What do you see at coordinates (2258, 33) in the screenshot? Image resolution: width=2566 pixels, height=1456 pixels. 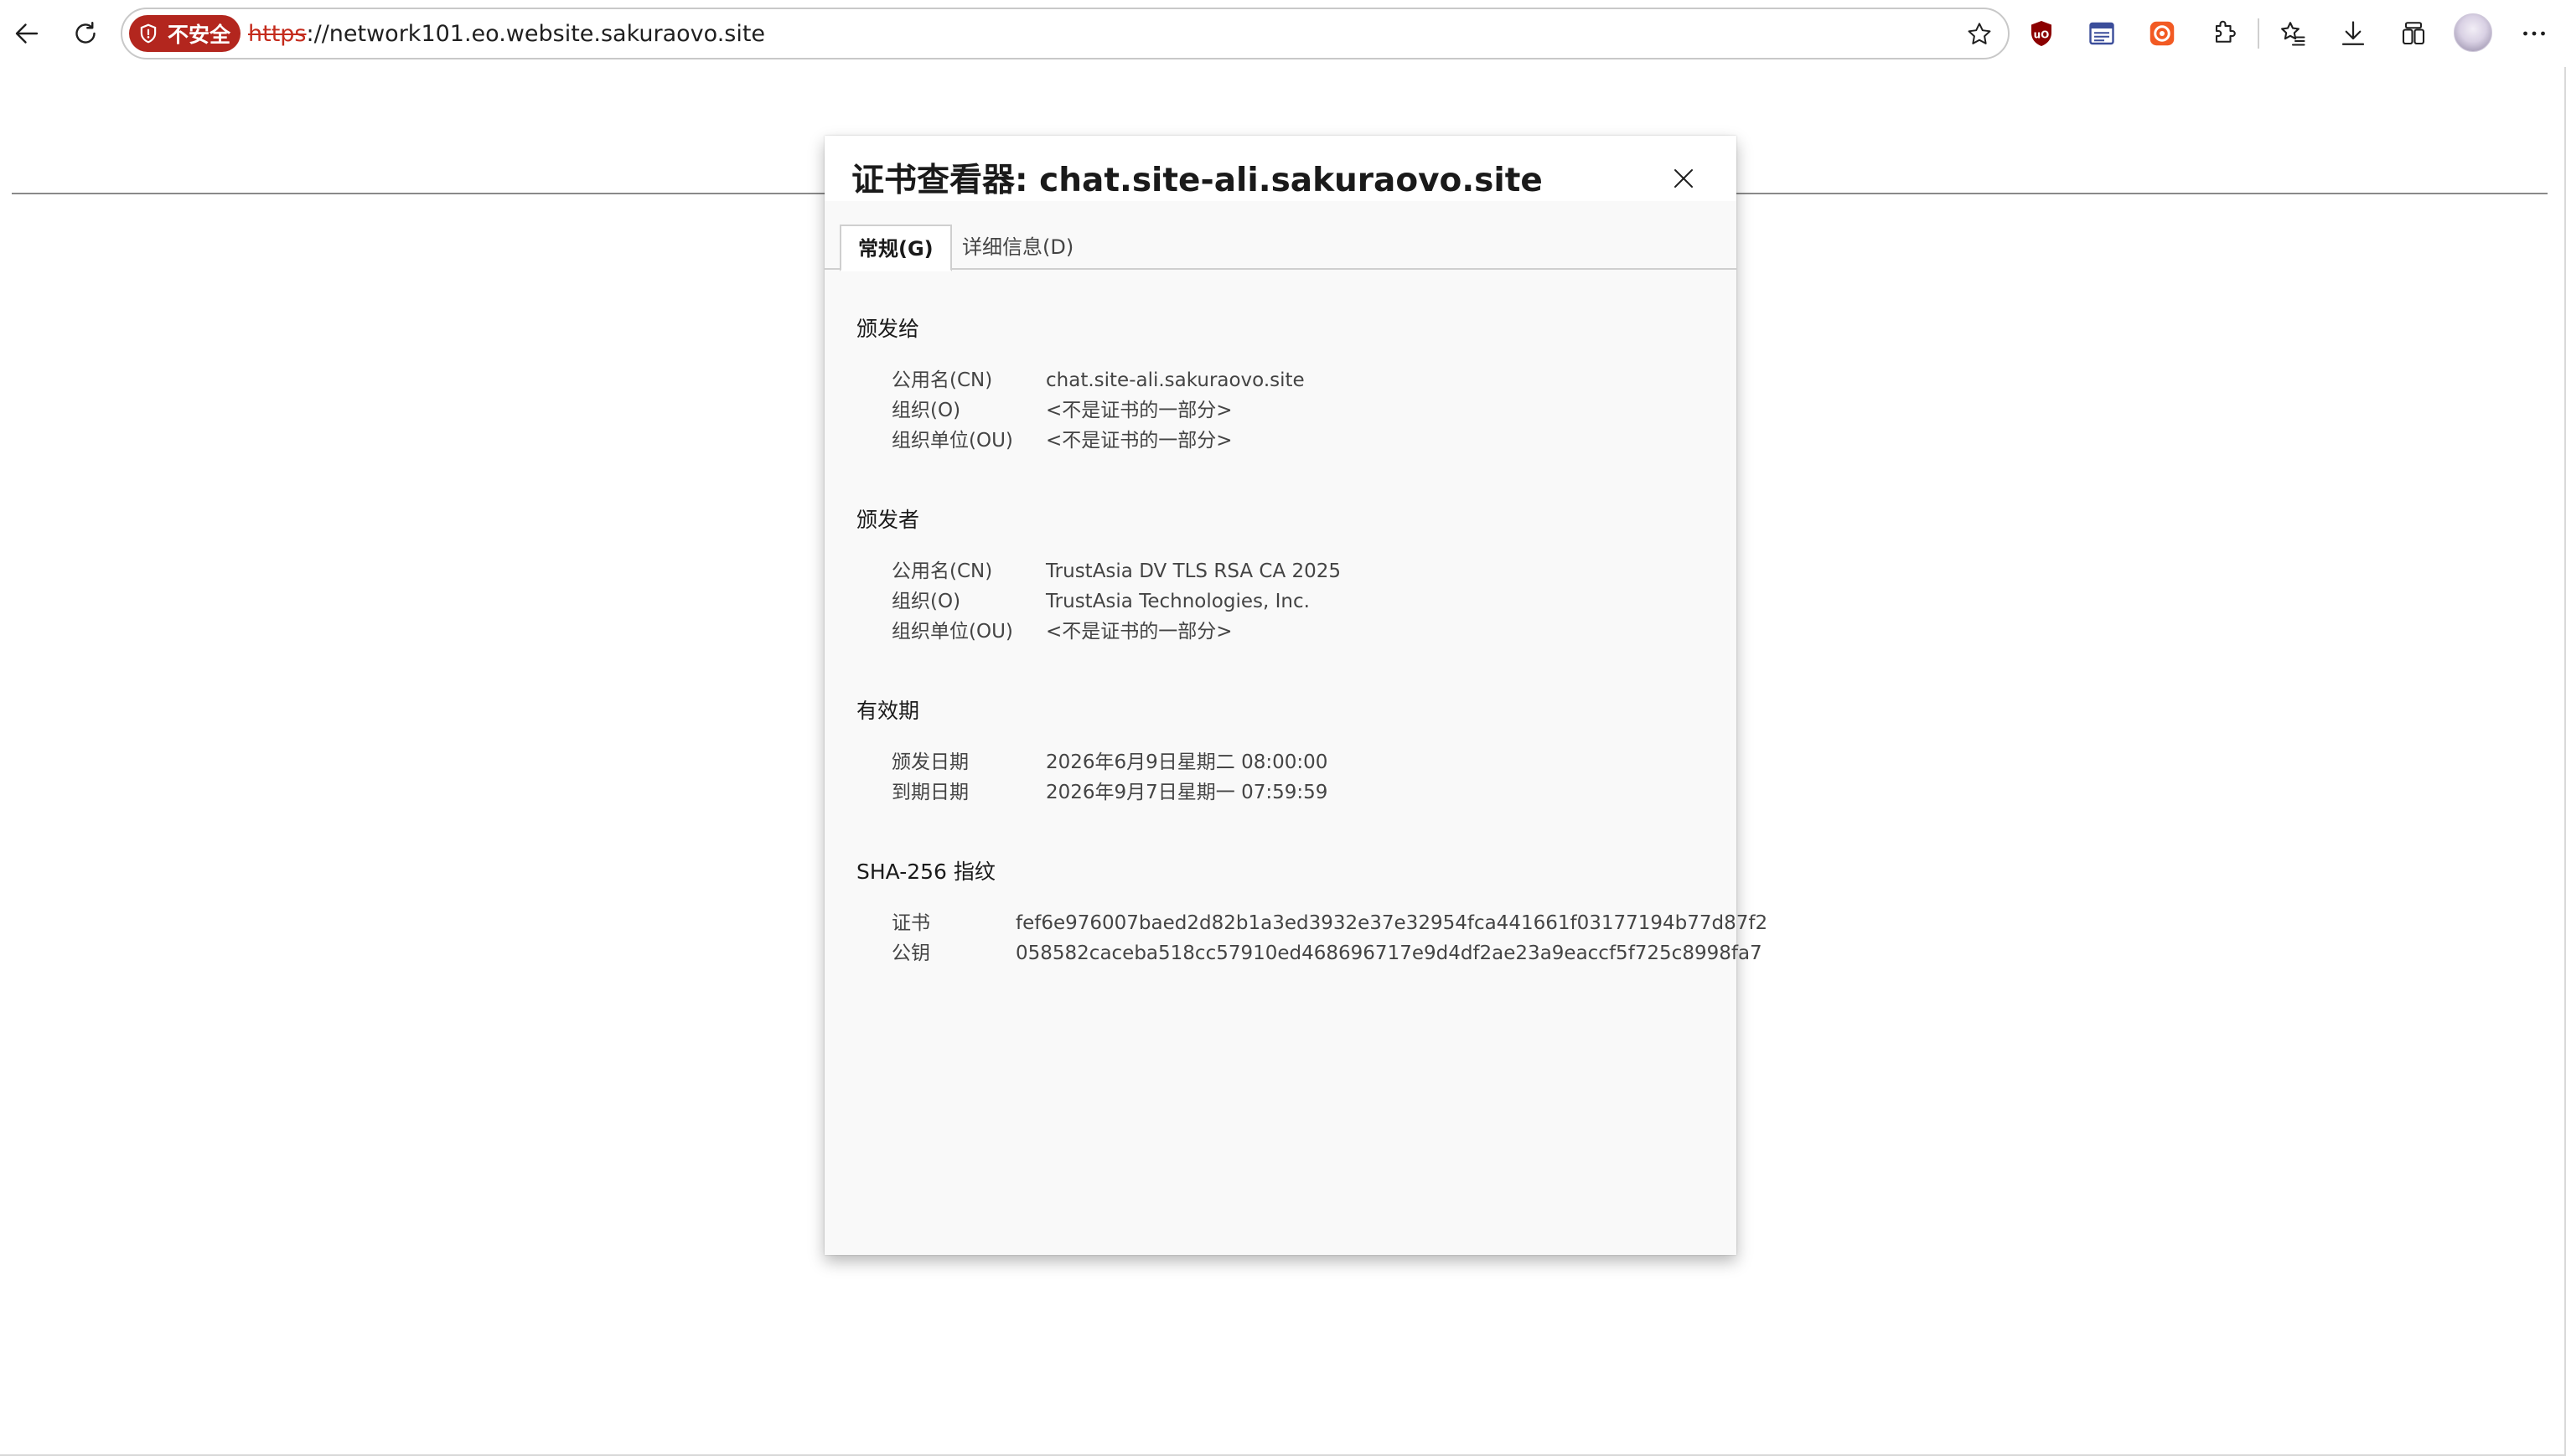 I see `toolbar-divider` at bounding box center [2258, 33].